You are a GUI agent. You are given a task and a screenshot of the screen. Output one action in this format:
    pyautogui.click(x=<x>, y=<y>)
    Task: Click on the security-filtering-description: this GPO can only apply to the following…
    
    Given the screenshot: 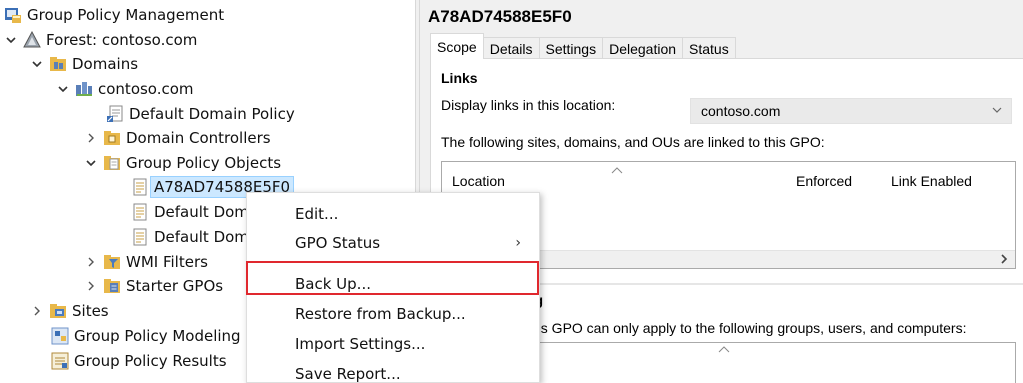 What is the action you would take?
    pyautogui.click(x=746, y=328)
    